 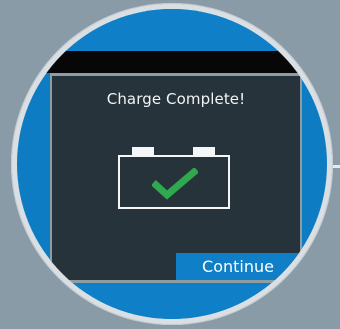 What do you see at coordinates (176, 99) in the screenshot?
I see `page-title: Charge Complete!` at bounding box center [176, 99].